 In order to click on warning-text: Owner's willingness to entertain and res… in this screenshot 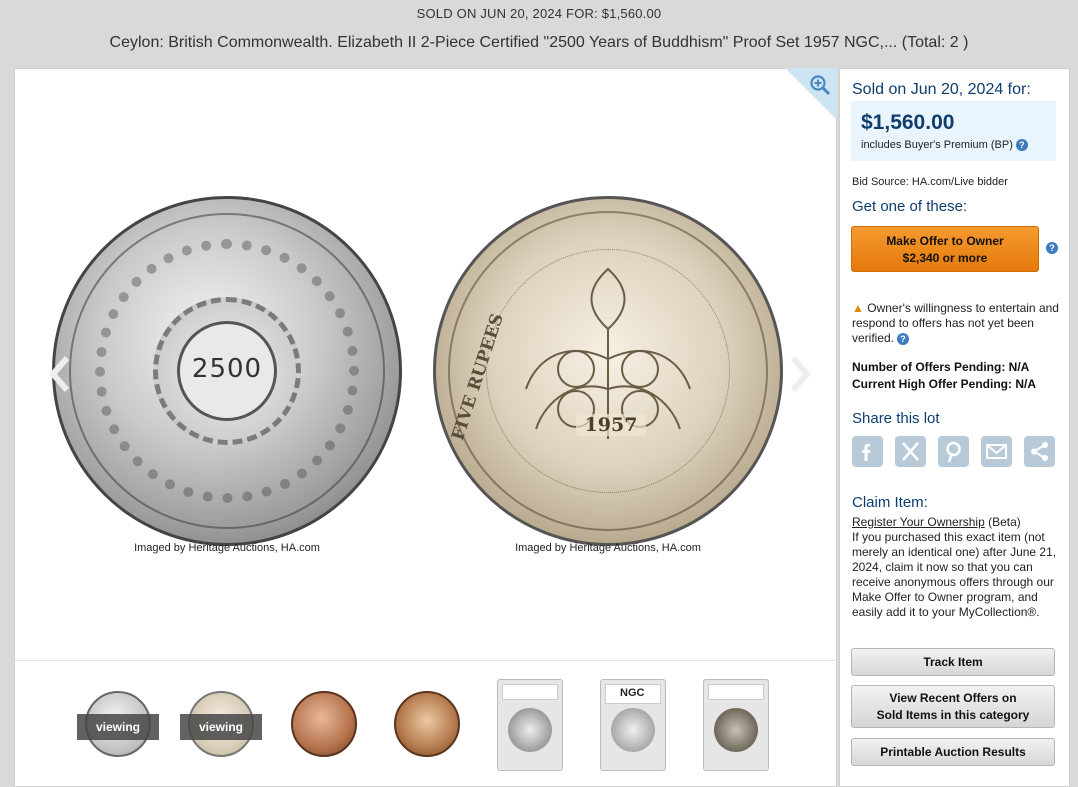, I will do `click(955, 323)`.